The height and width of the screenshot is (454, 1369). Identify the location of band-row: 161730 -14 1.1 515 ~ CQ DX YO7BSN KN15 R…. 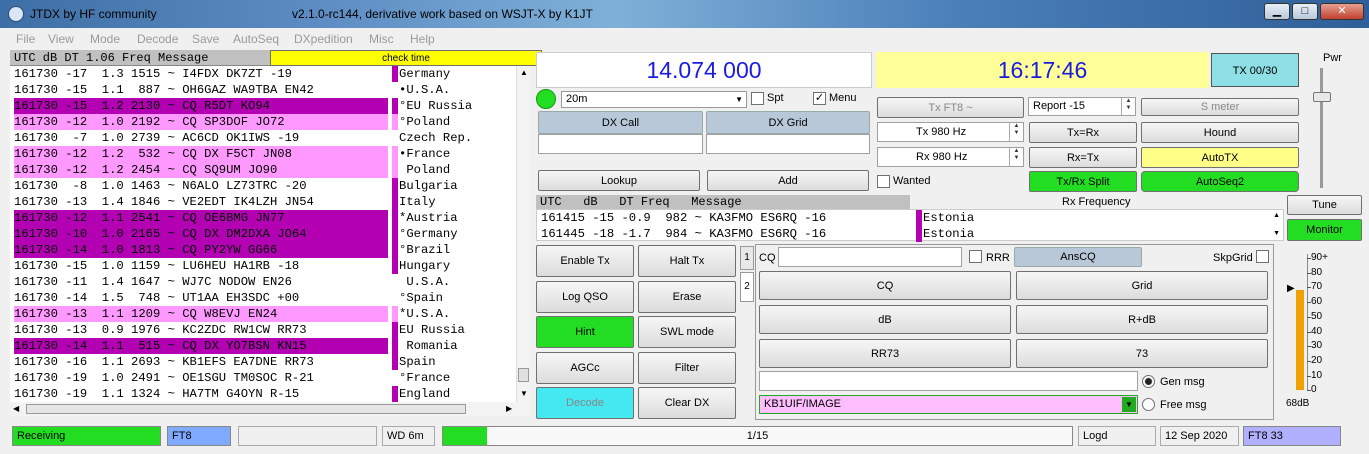
(263, 346).